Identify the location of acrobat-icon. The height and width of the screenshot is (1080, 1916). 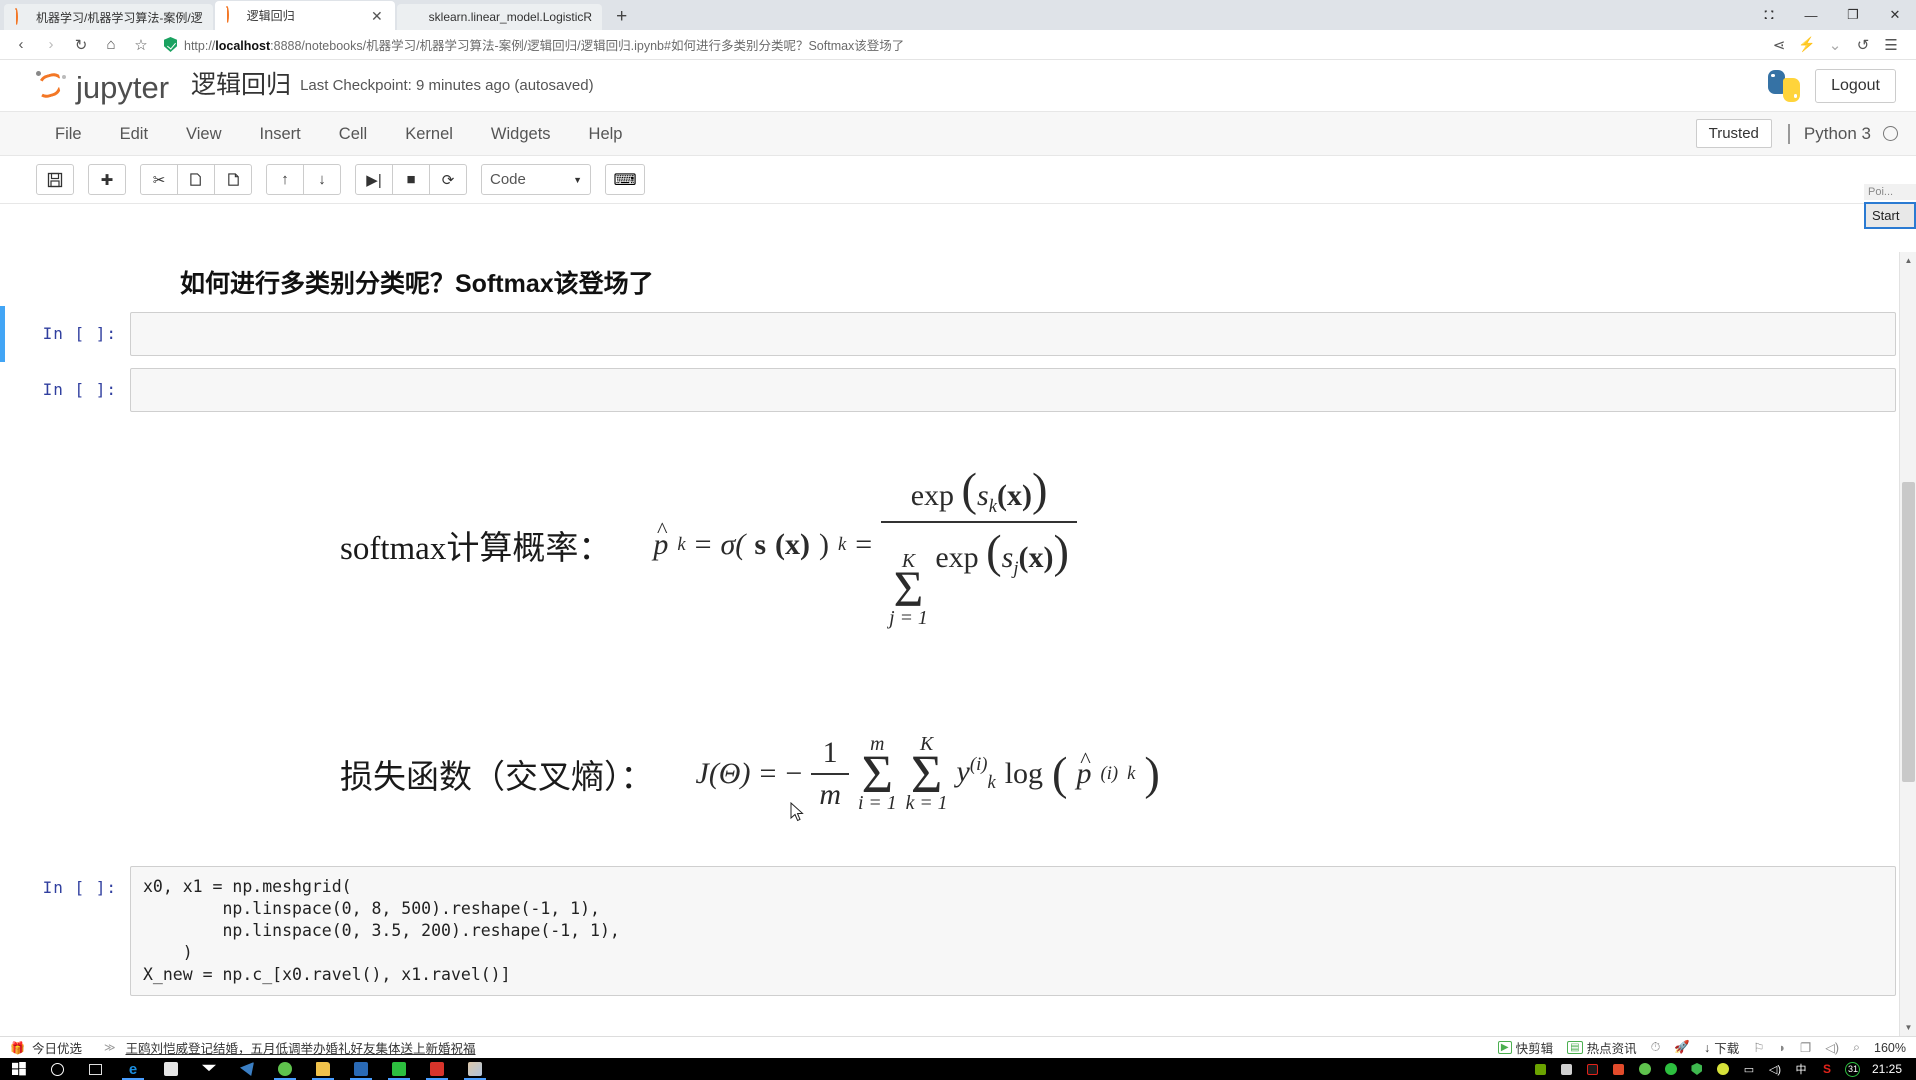
(1593, 1069).